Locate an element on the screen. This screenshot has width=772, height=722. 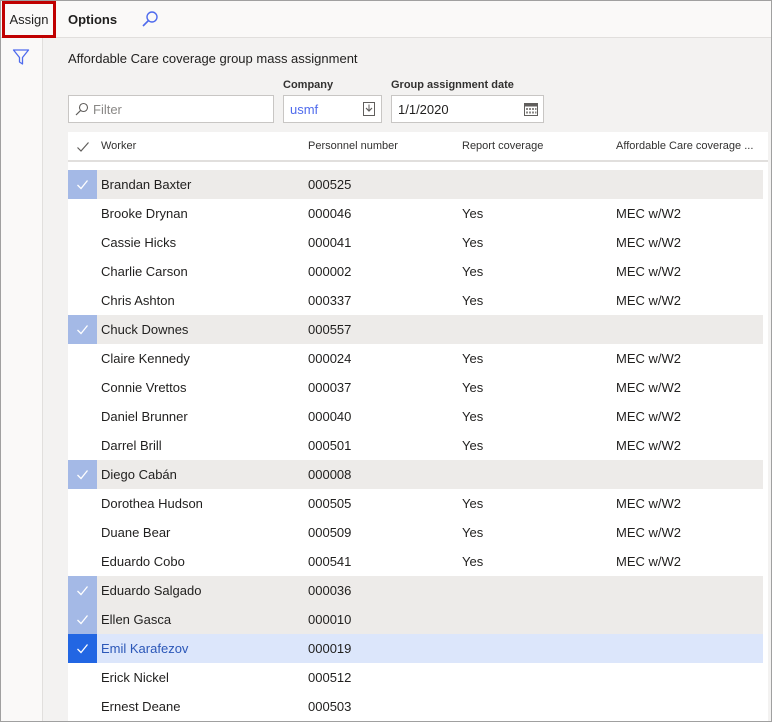
worker-cell: Connie Vrettos is located at coordinates (144, 387).